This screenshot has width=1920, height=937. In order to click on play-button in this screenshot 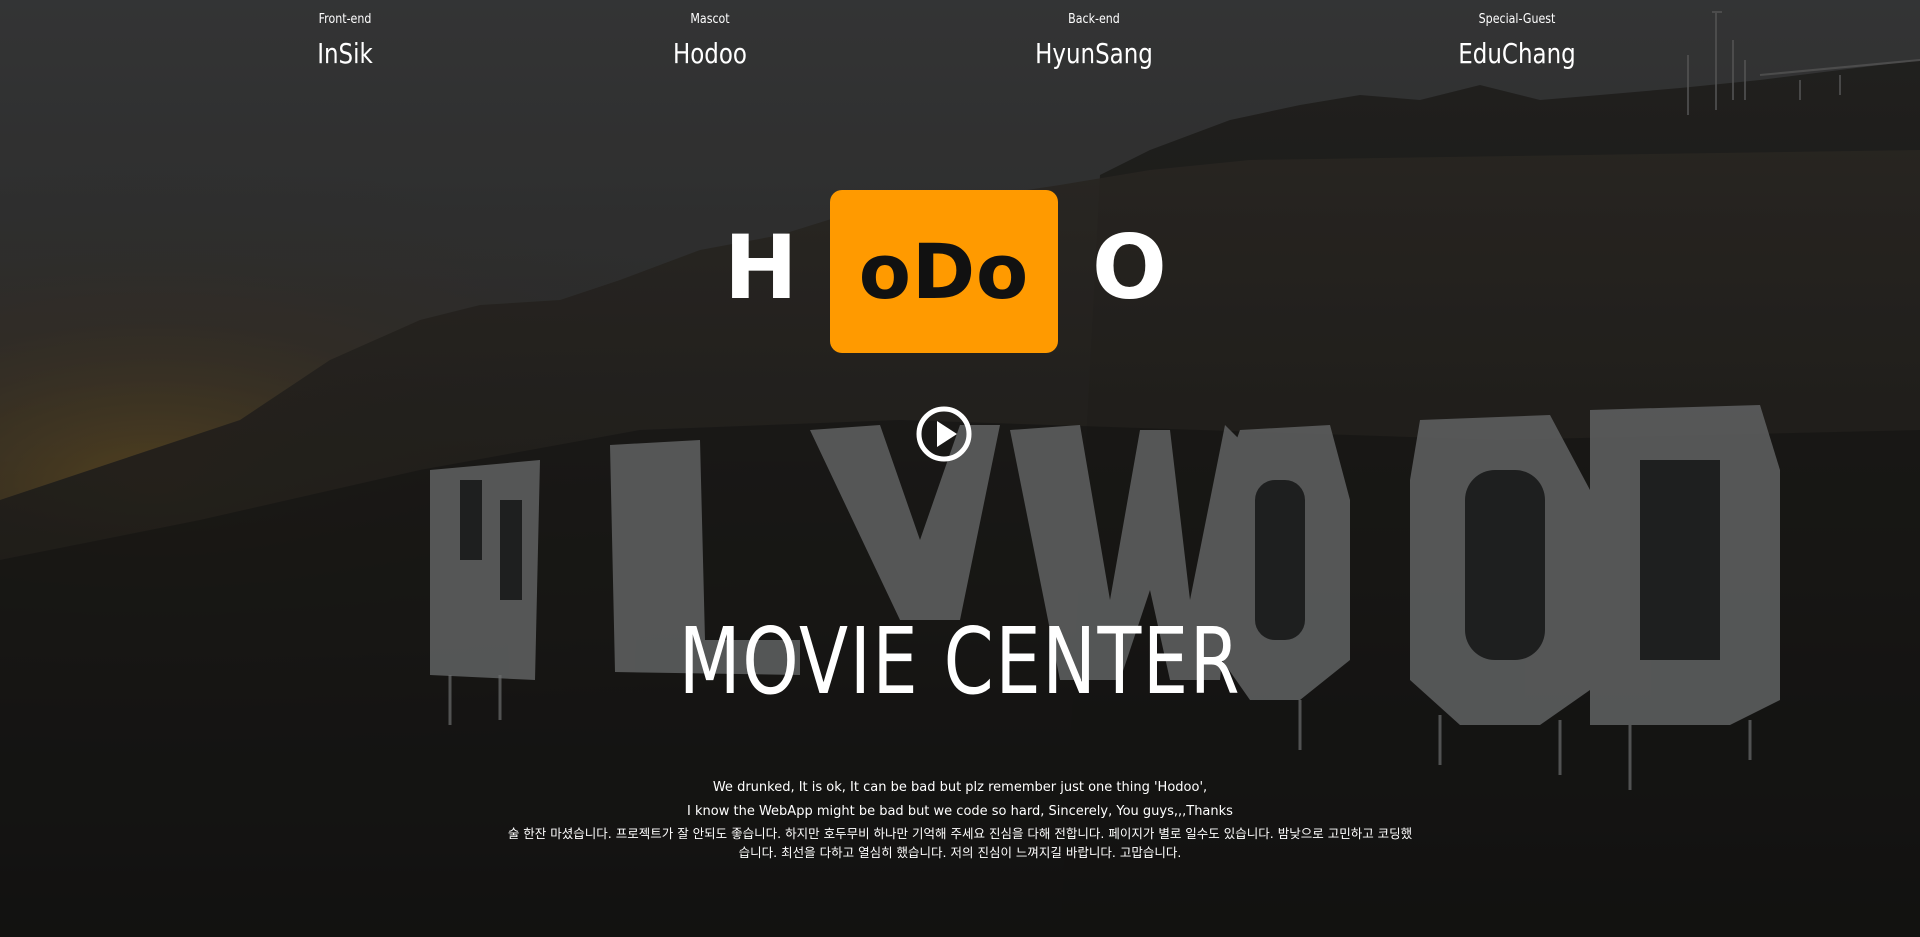, I will do `click(944, 434)`.